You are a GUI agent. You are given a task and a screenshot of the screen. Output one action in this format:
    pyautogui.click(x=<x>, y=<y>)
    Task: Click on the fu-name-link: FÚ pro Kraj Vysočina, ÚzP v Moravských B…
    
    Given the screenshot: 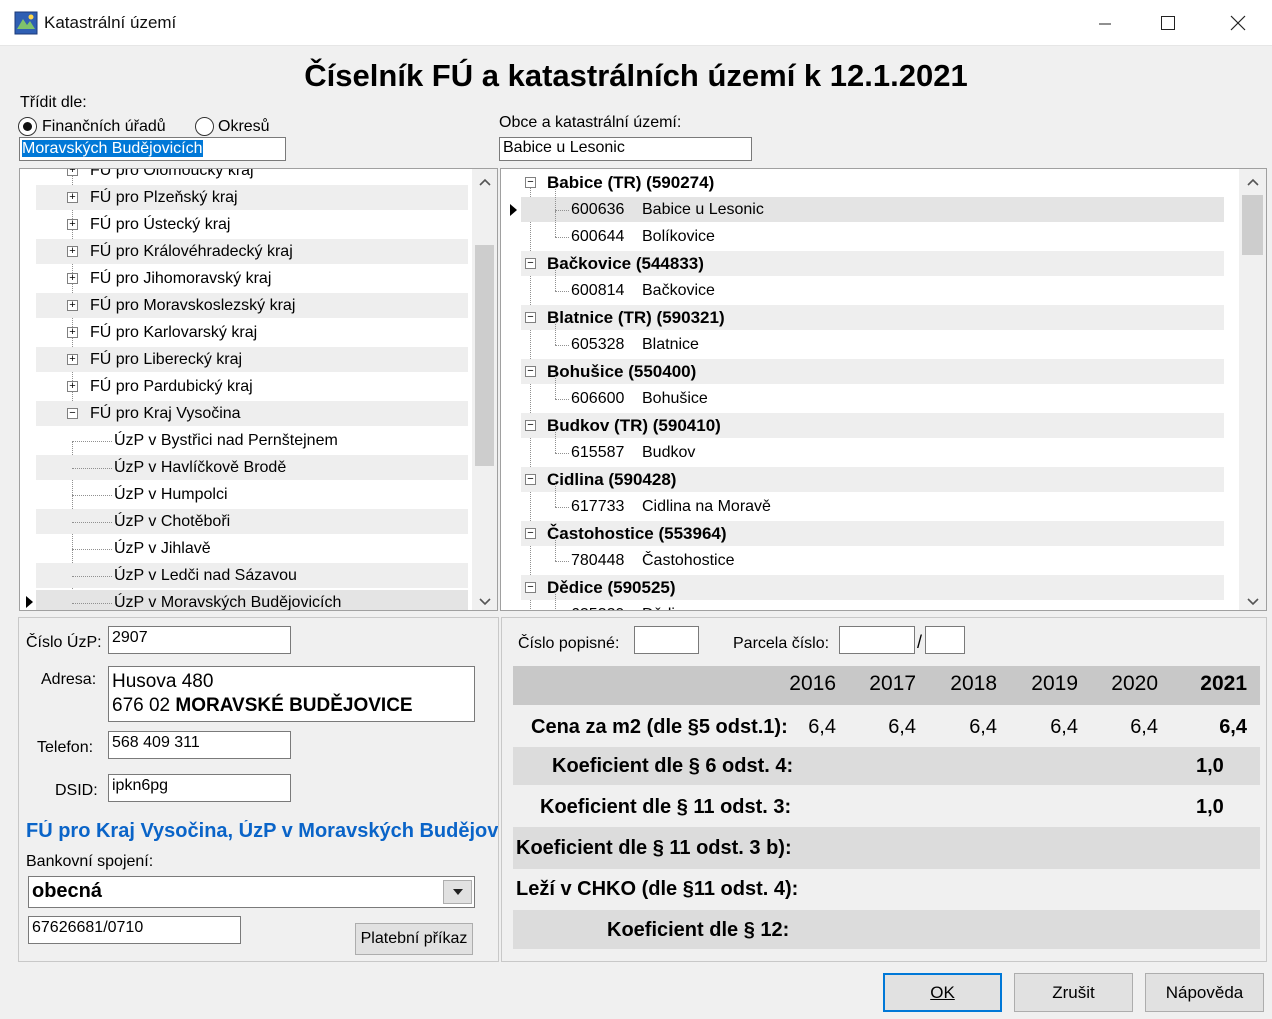 What is the action you would take?
    pyautogui.click(x=262, y=831)
    